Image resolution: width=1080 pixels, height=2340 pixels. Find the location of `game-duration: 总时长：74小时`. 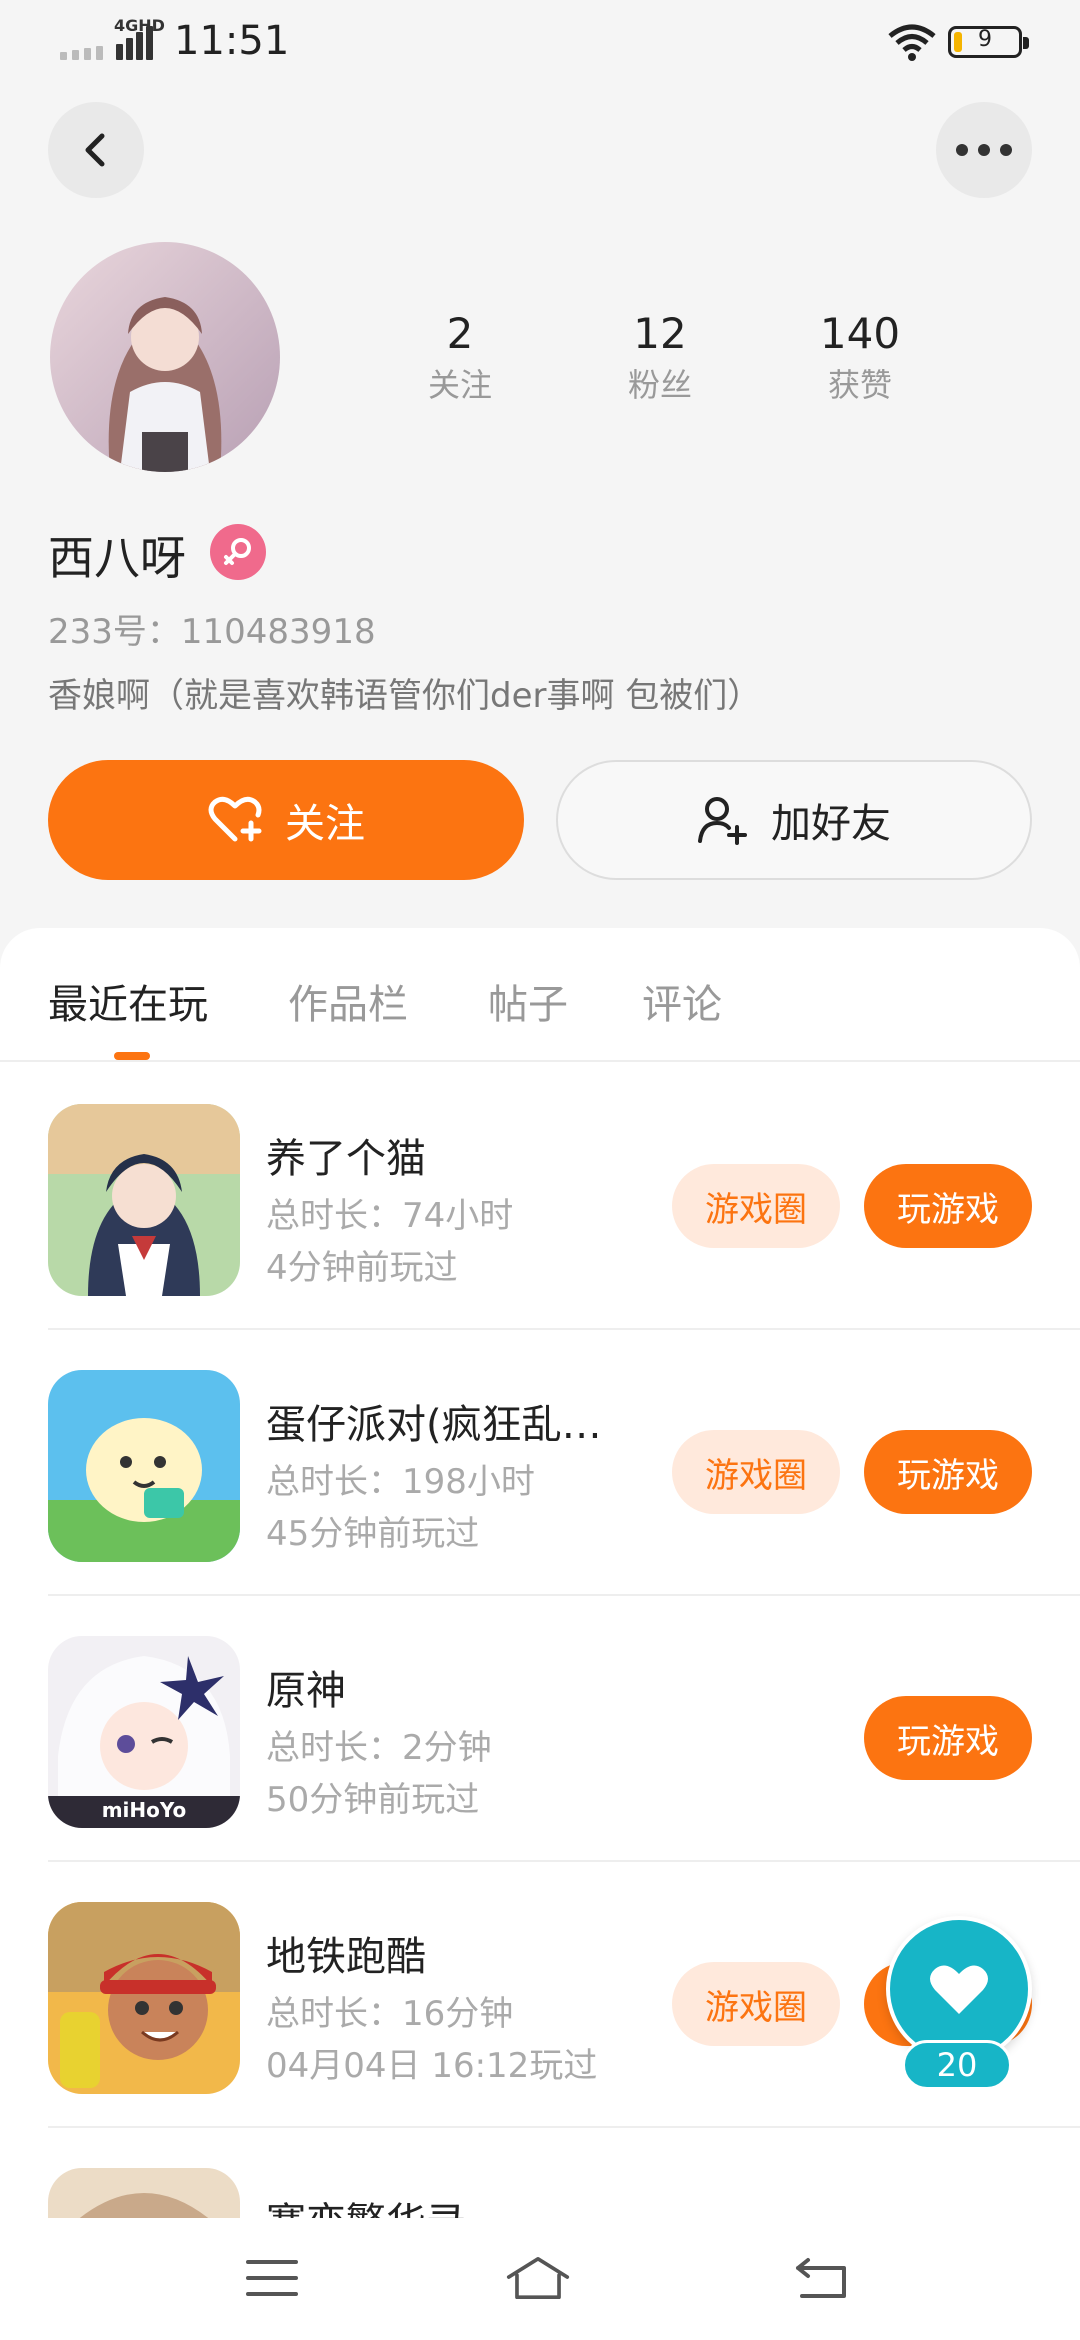

game-duration: 总时长：74小时 is located at coordinates (390, 1216).